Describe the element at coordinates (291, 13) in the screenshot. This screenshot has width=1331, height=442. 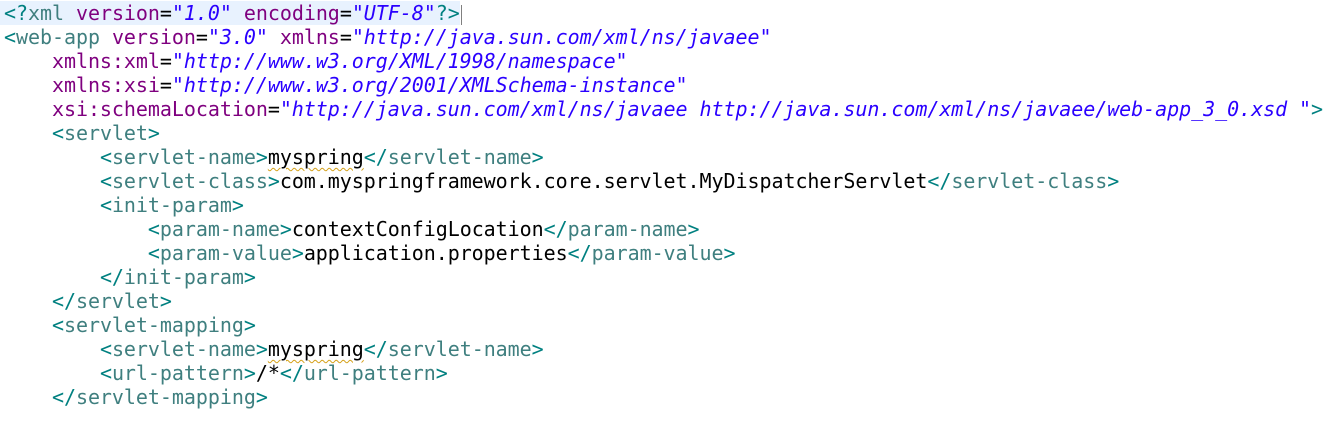
I see `attribute-name: encoding` at that location.